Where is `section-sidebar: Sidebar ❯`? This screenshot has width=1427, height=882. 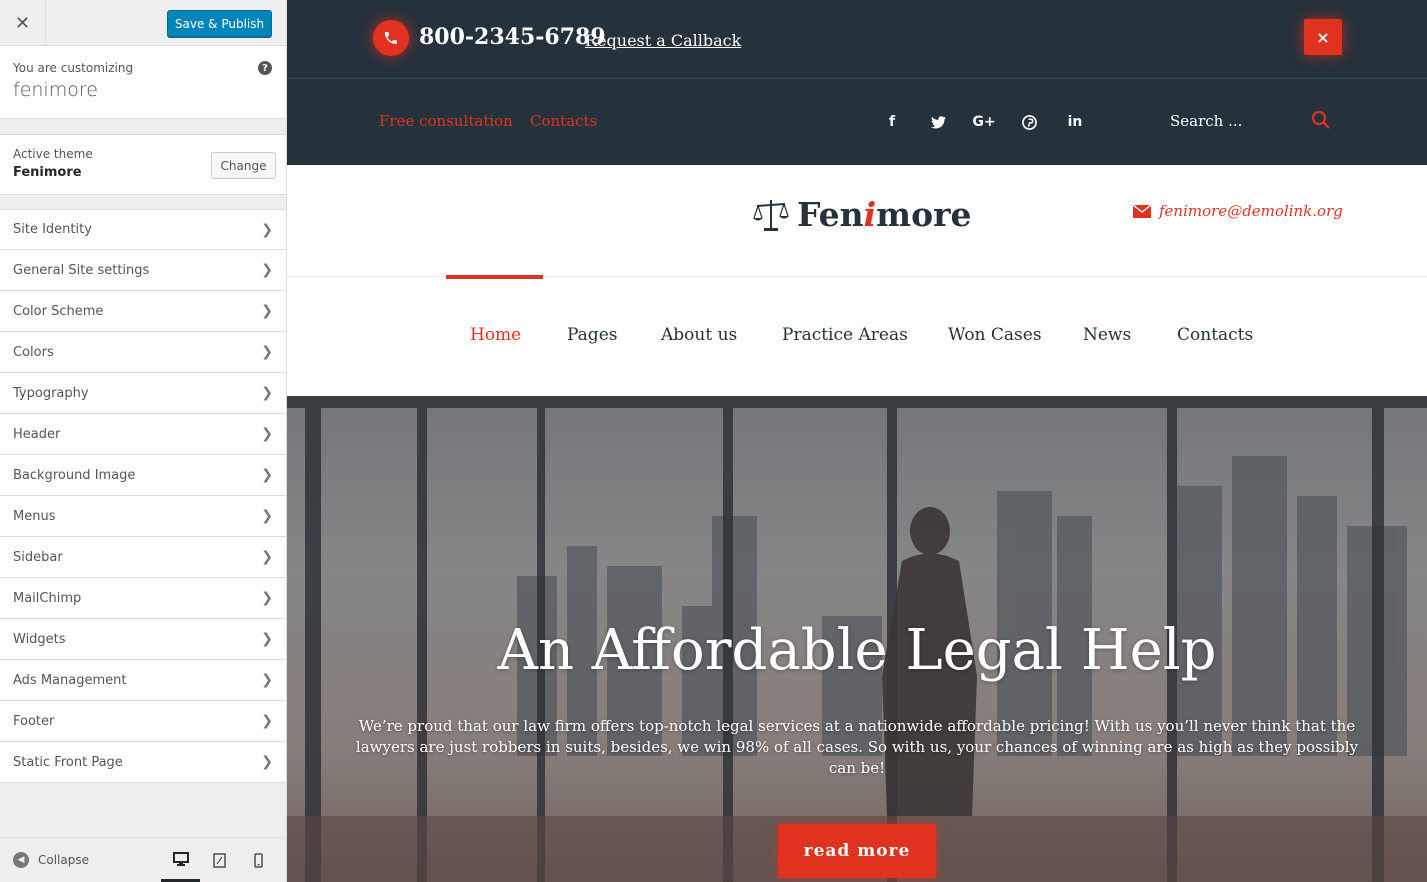 section-sidebar: Sidebar ❯ is located at coordinates (143, 557).